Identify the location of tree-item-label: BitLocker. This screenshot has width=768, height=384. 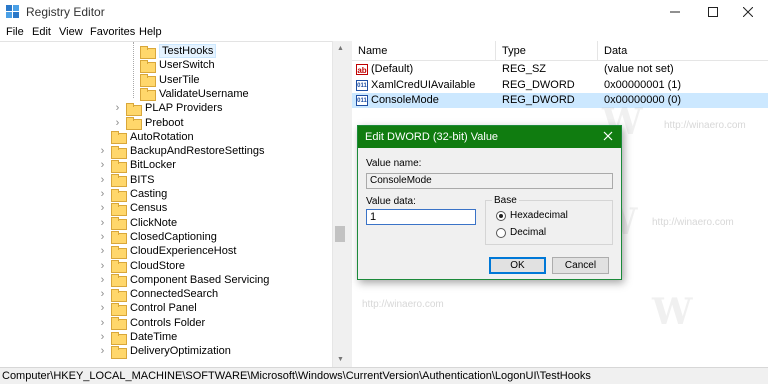
(153, 165).